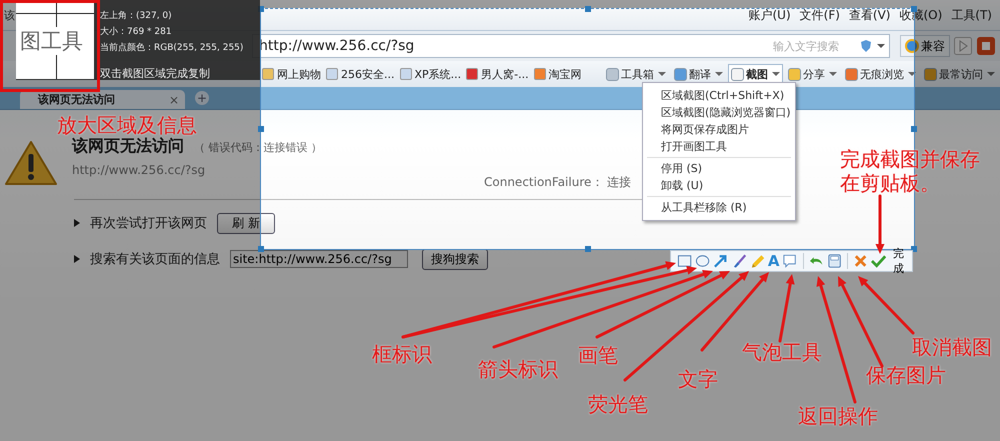 The width and height of the screenshot is (1000, 441). Describe the element at coordinates (636, 74) in the screenshot. I see `toolbar-button: 工具箱` at that location.